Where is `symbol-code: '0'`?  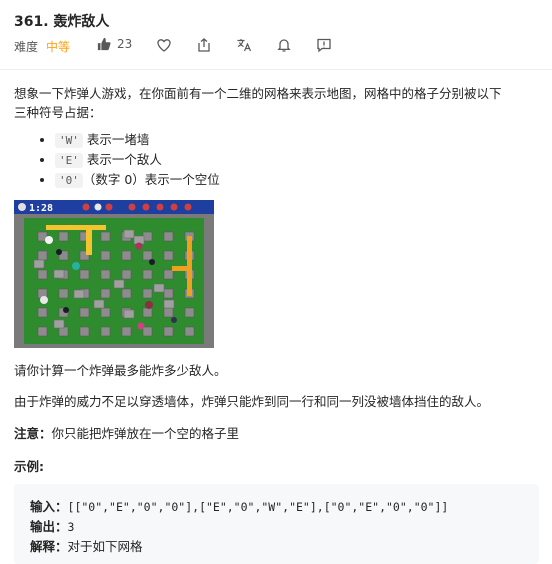
symbol-code: '0' is located at coordinates (69, 180).